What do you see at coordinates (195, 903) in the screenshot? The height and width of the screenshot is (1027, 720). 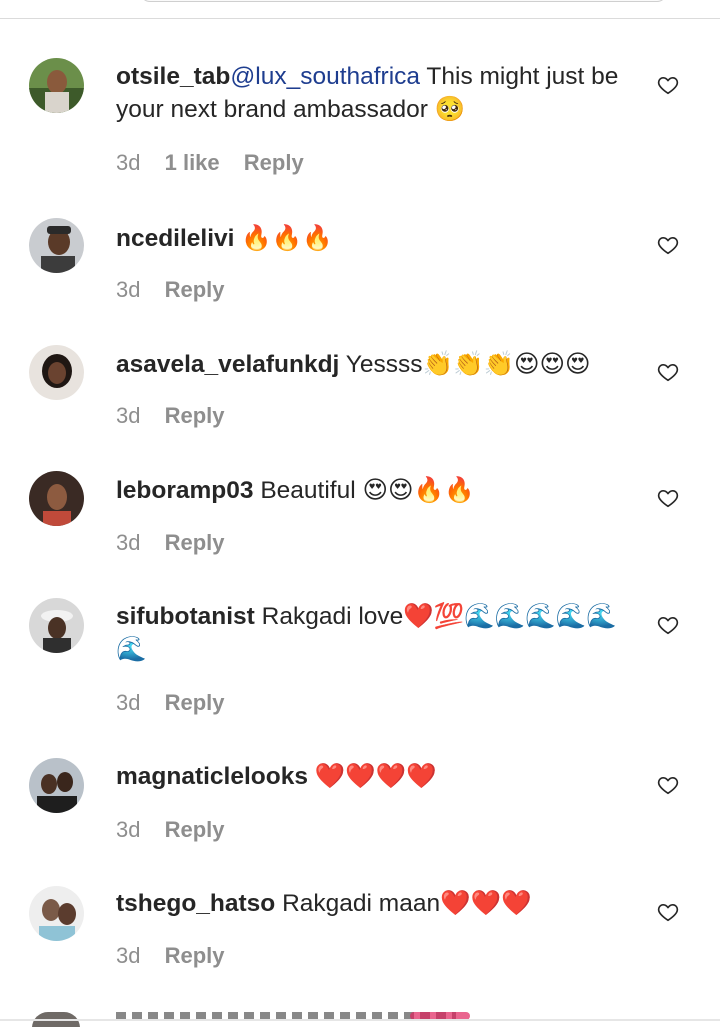 I see `comment-username: tshego_hatso` at bounding box center [195, 903].